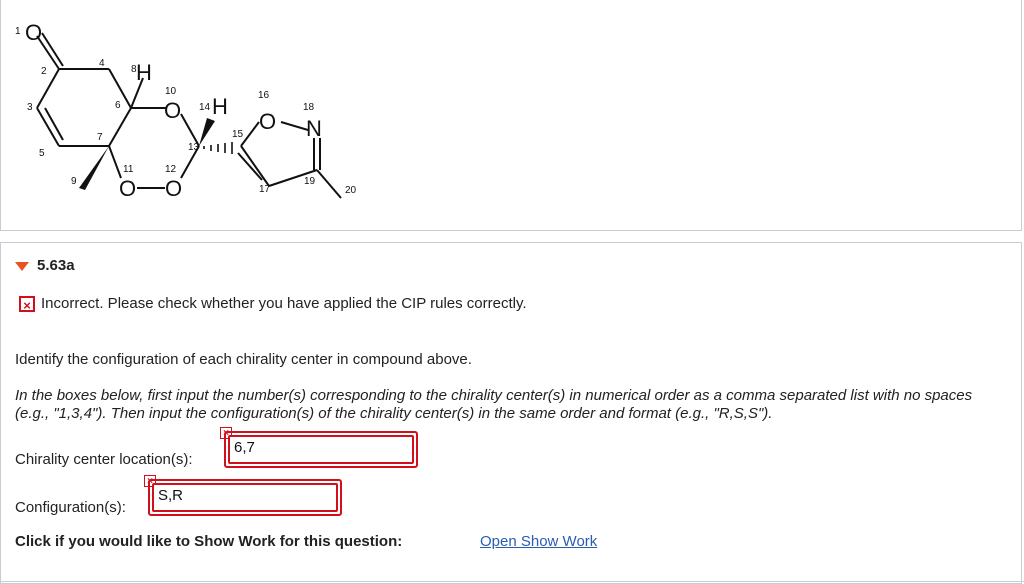 Image resolution: width=1024 pixels, height=584 pixels. I want to click on question-header: 5.63a, so click(45, 265).